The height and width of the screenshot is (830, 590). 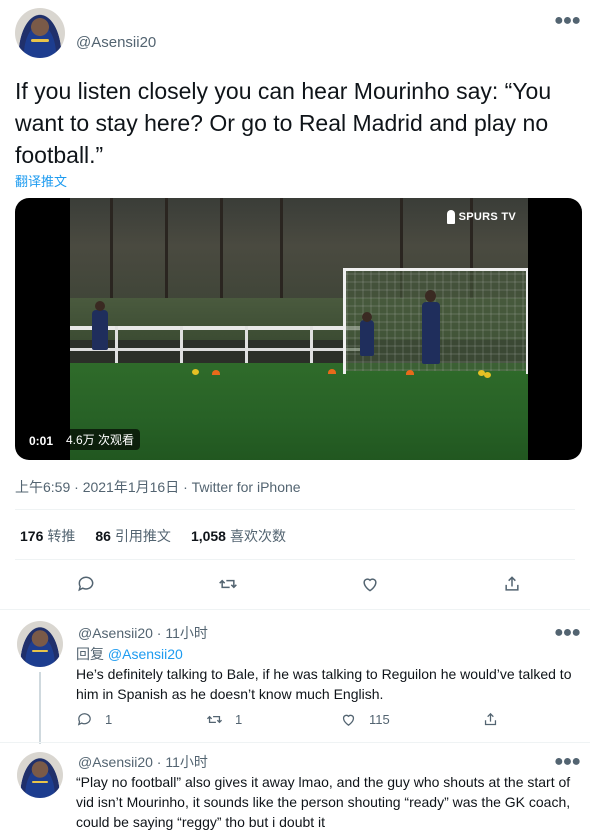 What do you see at coordinates (145, 654) in the screenshot?
I see `reply-to-link: @Asensii20` at bounding box center [145, 654].